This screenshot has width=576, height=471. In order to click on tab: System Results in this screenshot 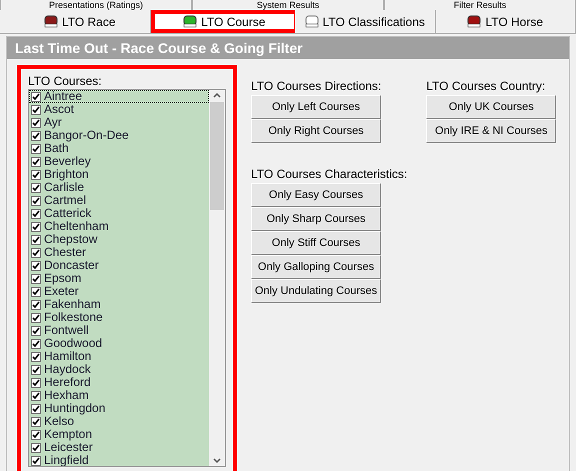, I will do `click(288, 5)`.